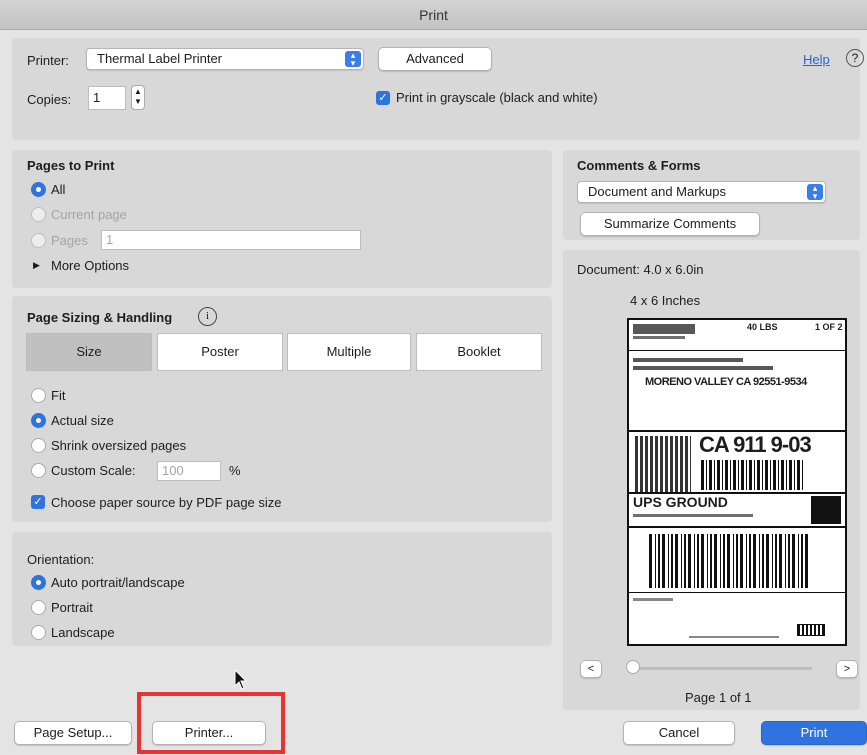 Image resolution: width=867 pixels, height=755 pixels. What do you see at coordinates (211, 723) in the screenshot?
I see `highlight-box` at bounding box center [211, 723].